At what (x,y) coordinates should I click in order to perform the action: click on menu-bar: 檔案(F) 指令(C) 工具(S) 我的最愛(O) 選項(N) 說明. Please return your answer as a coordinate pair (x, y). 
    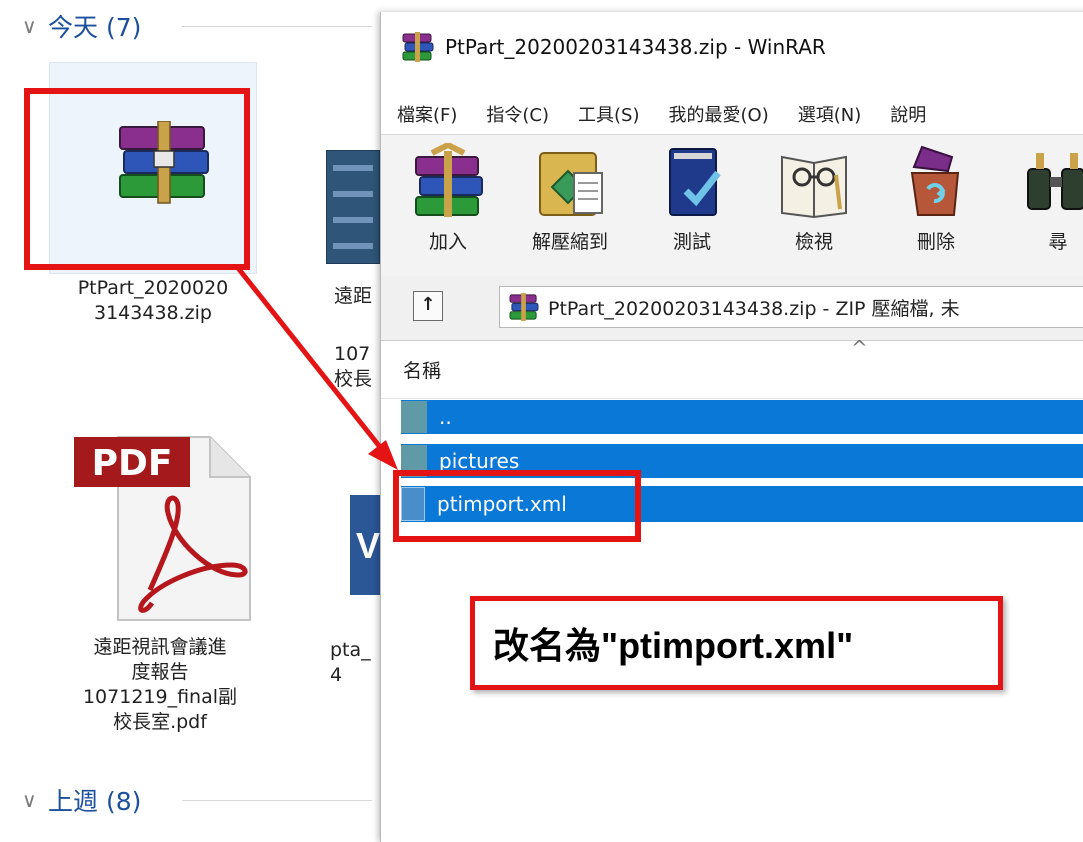
    Looking at the image, I should click on (660, 114).